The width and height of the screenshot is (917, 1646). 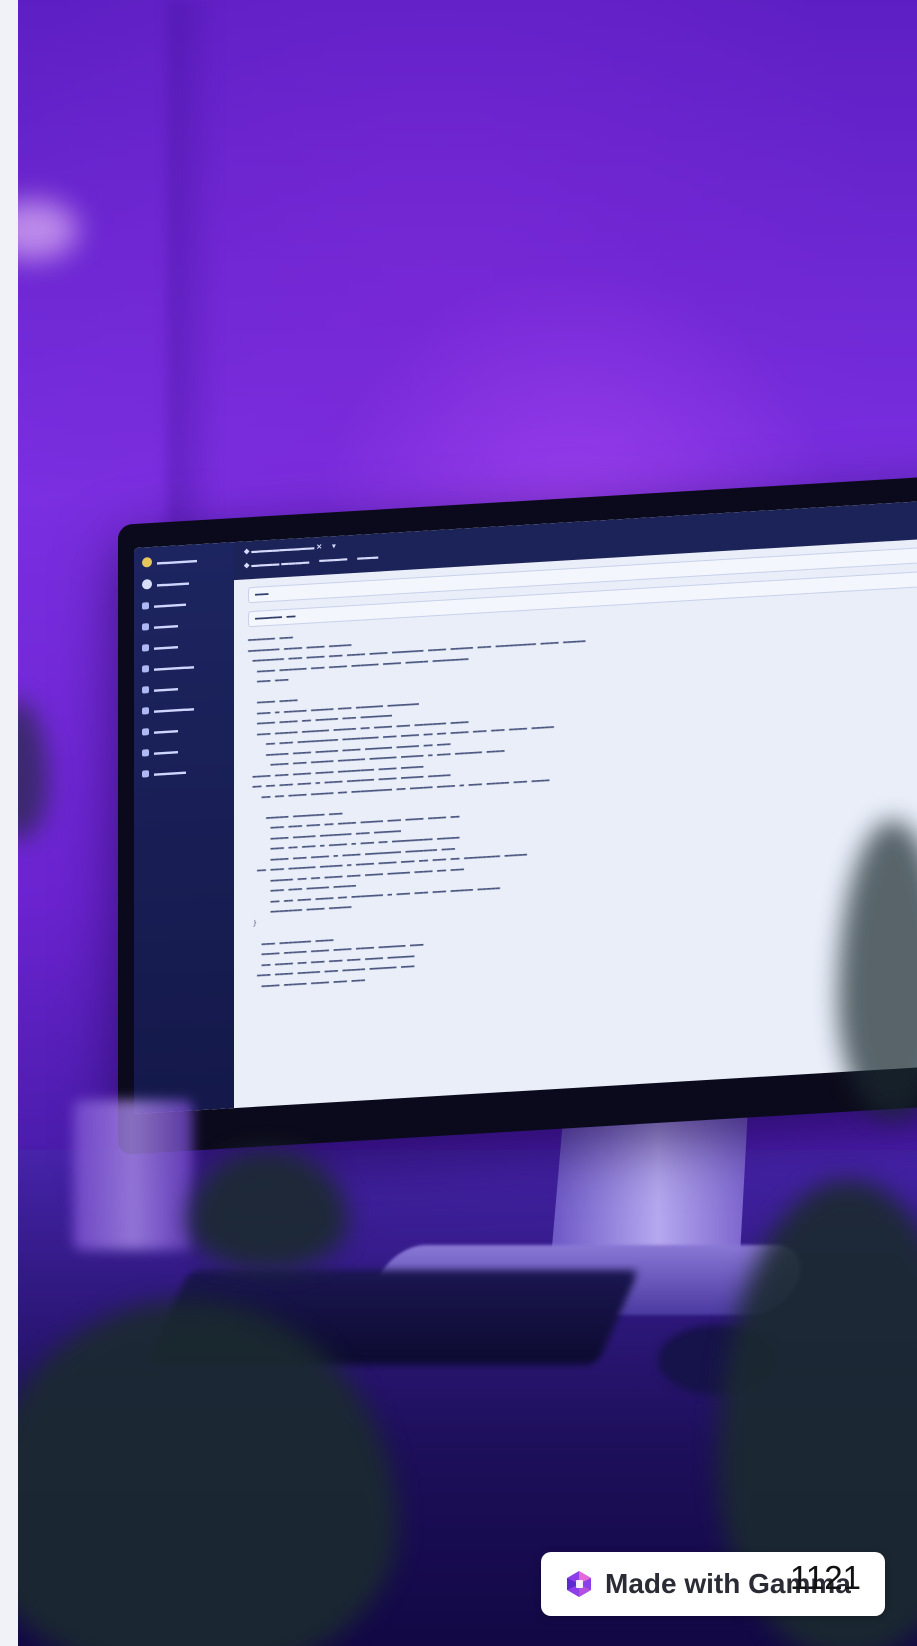 I want to click on sidebar-user: ▬▬▬▬, so click(x=184, y=582).